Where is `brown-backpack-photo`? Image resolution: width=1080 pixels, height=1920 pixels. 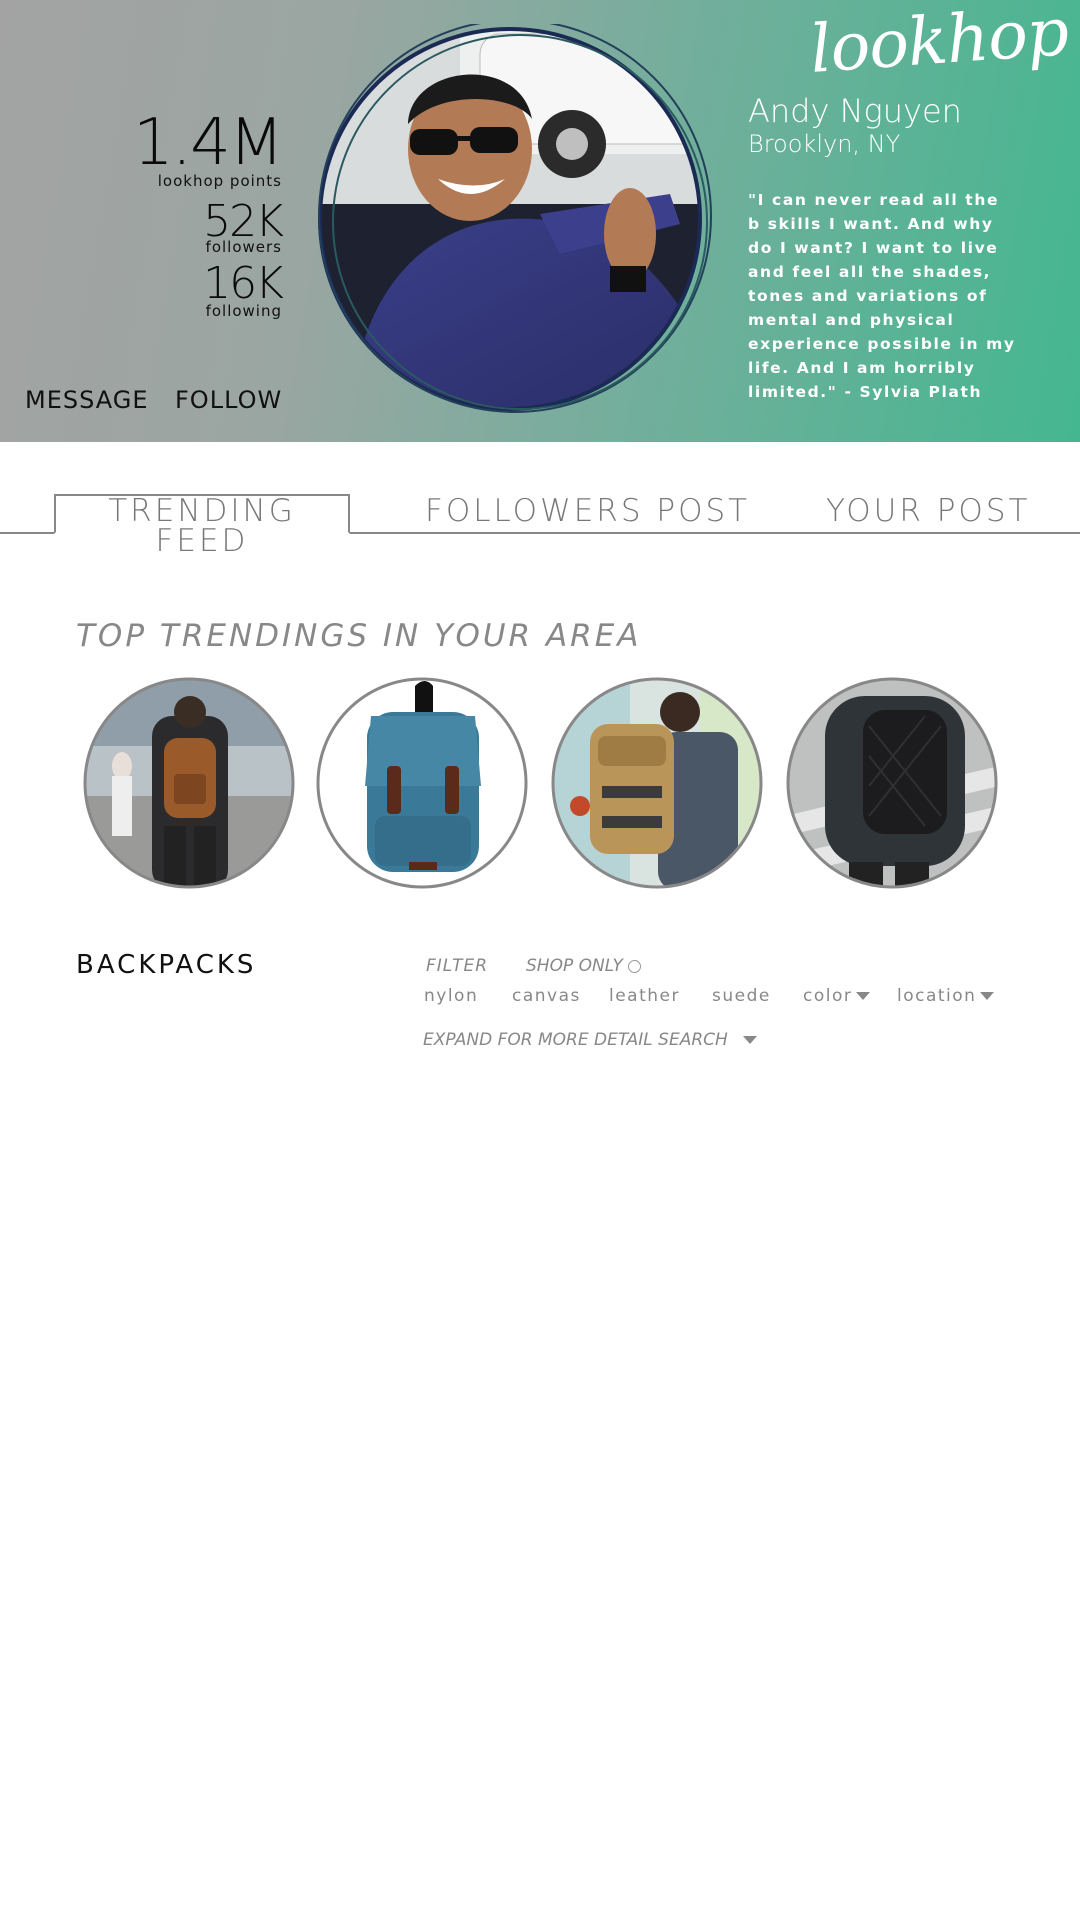
brown-backpack-photo is located at coordinates (189, 783).